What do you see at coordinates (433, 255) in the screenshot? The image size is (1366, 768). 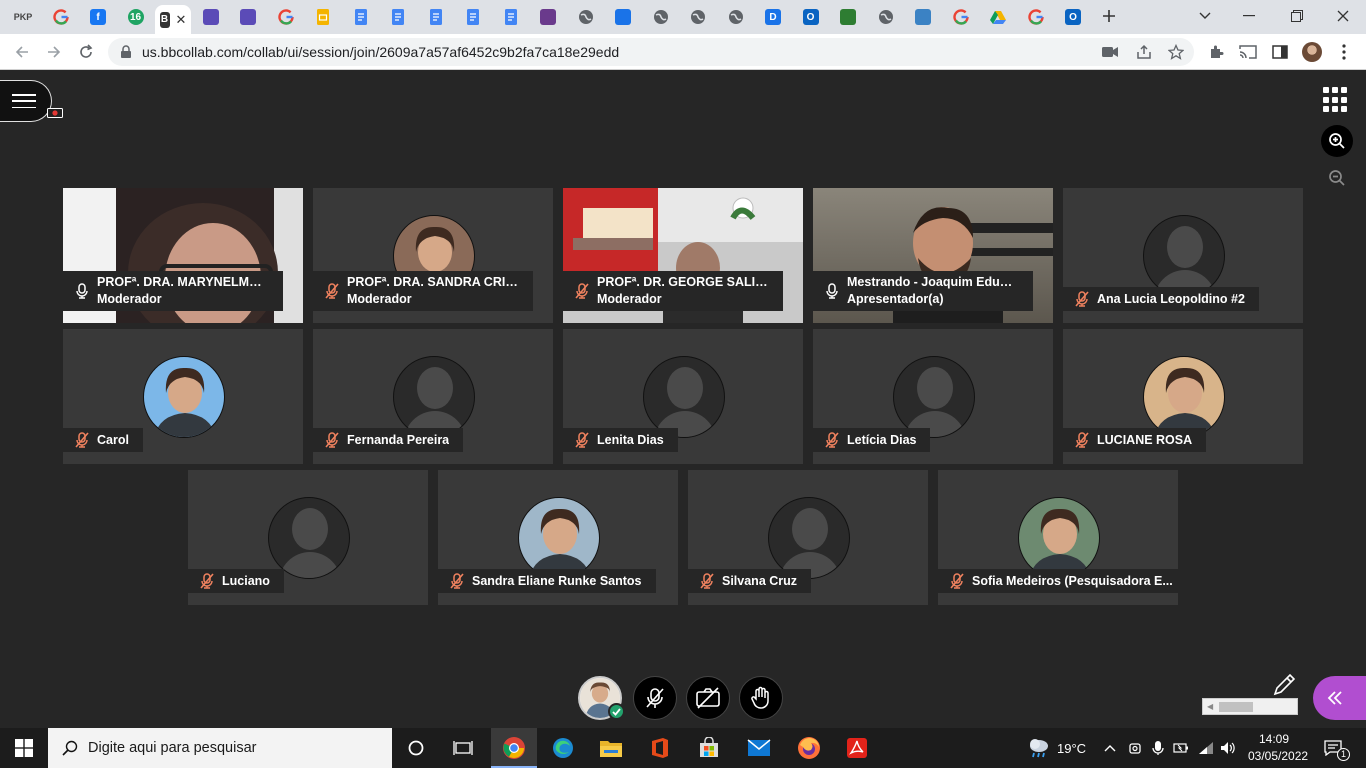 I see `participant-tile: PROFª. DRA. SANDRA CRISTINA ... Moderador` at bounding box center [433, 255].